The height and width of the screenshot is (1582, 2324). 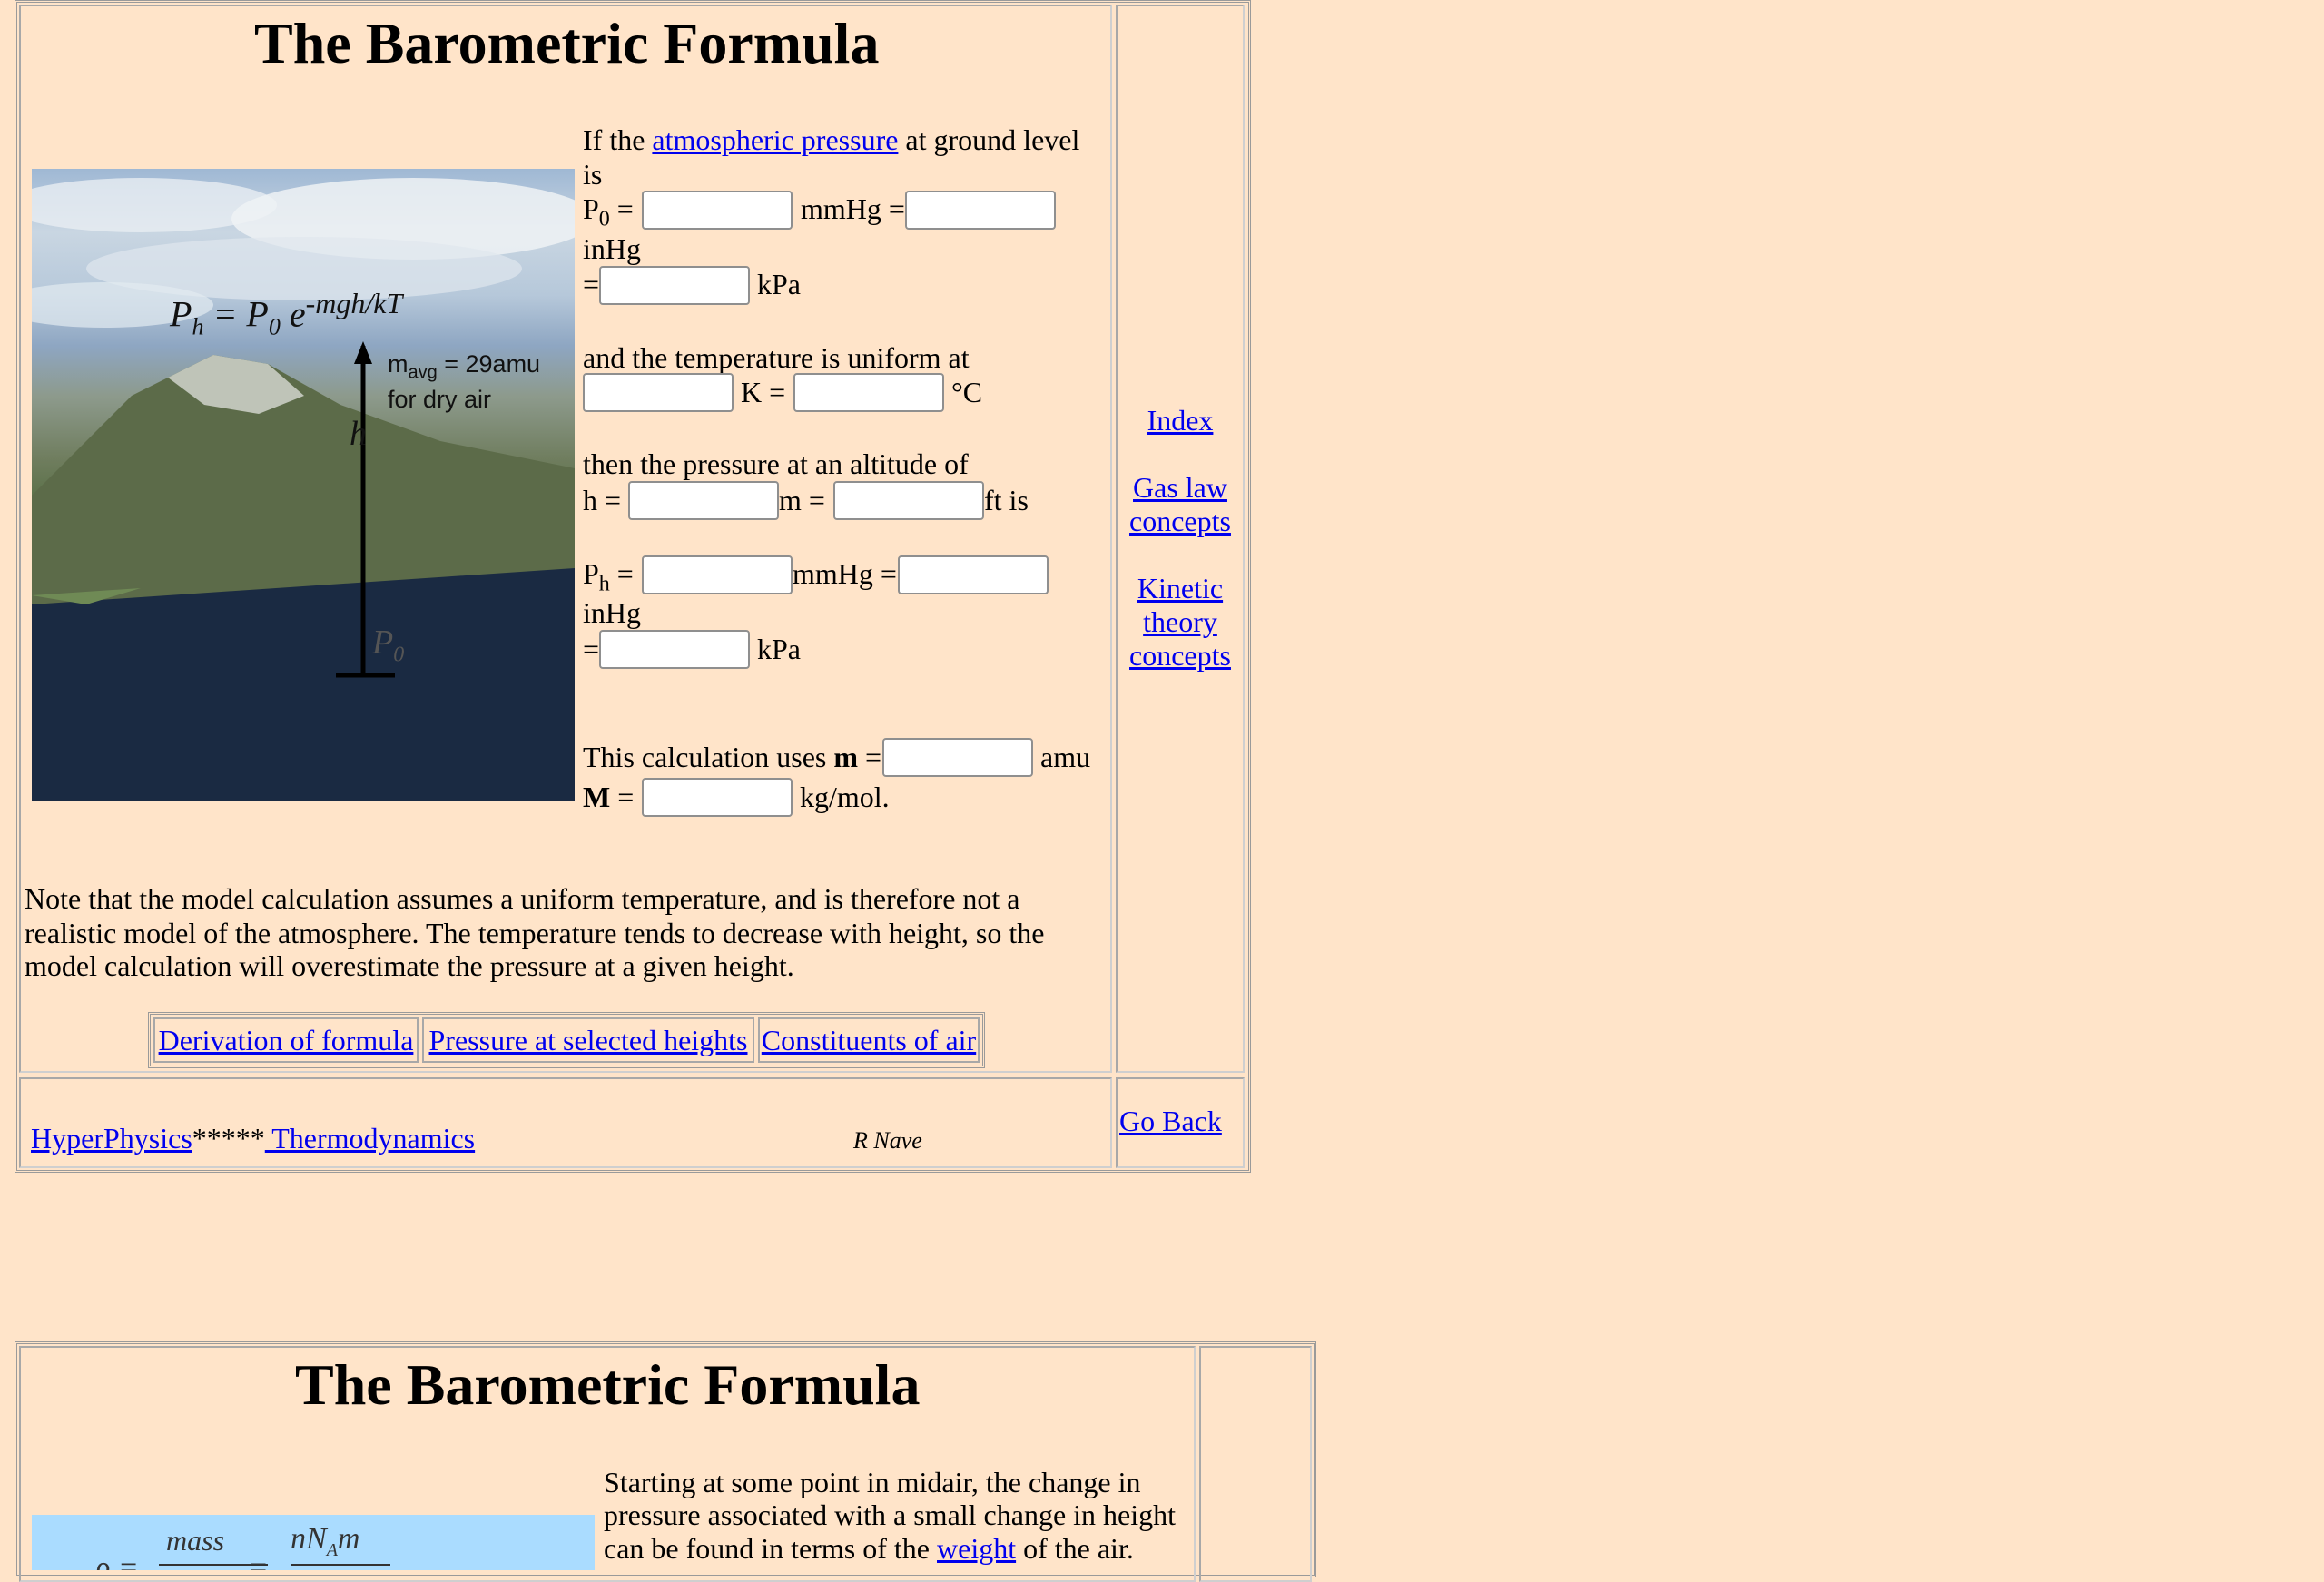 I want to click on temperature-c-unit: °C, so click(x=967, y=392).